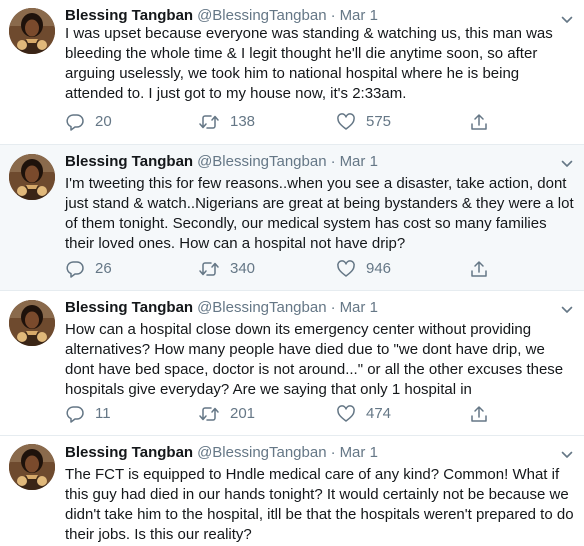  What do you see at coordinates (379, 268) in the screenshot?
I see `like-count: 946` at bounding box center [379, 268].